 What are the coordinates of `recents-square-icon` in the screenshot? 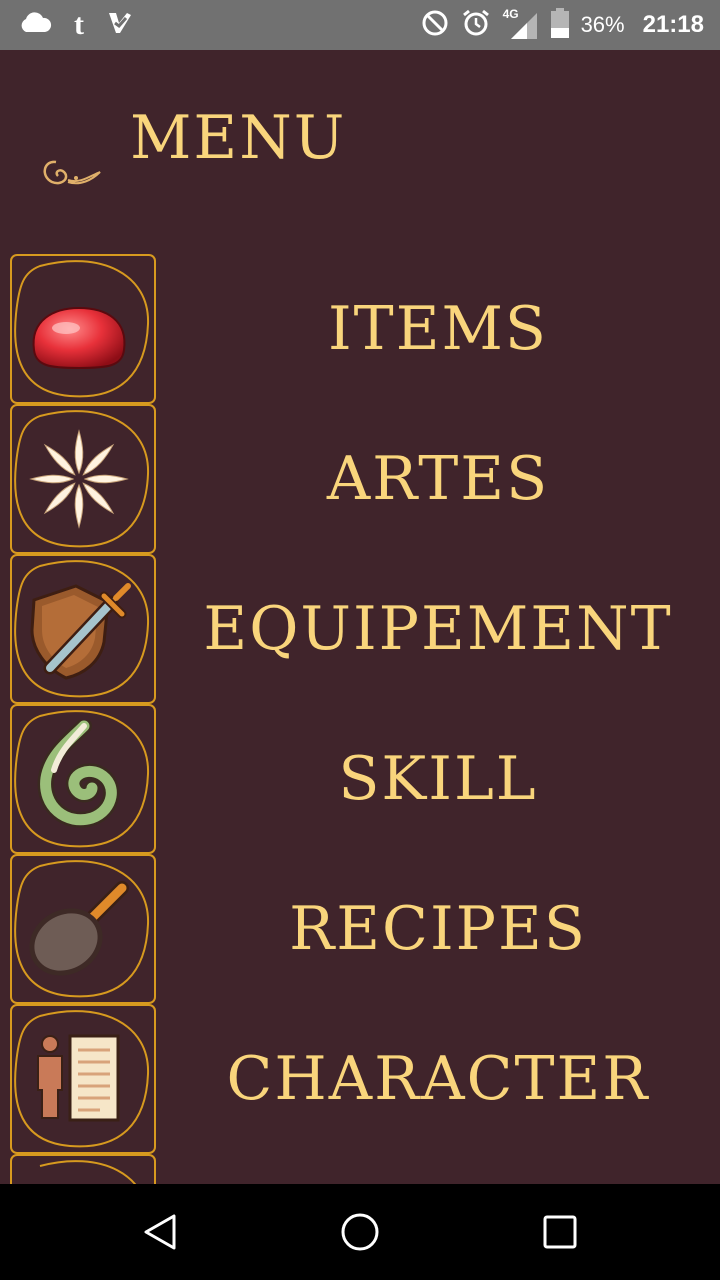 It's located at (560, 1232).